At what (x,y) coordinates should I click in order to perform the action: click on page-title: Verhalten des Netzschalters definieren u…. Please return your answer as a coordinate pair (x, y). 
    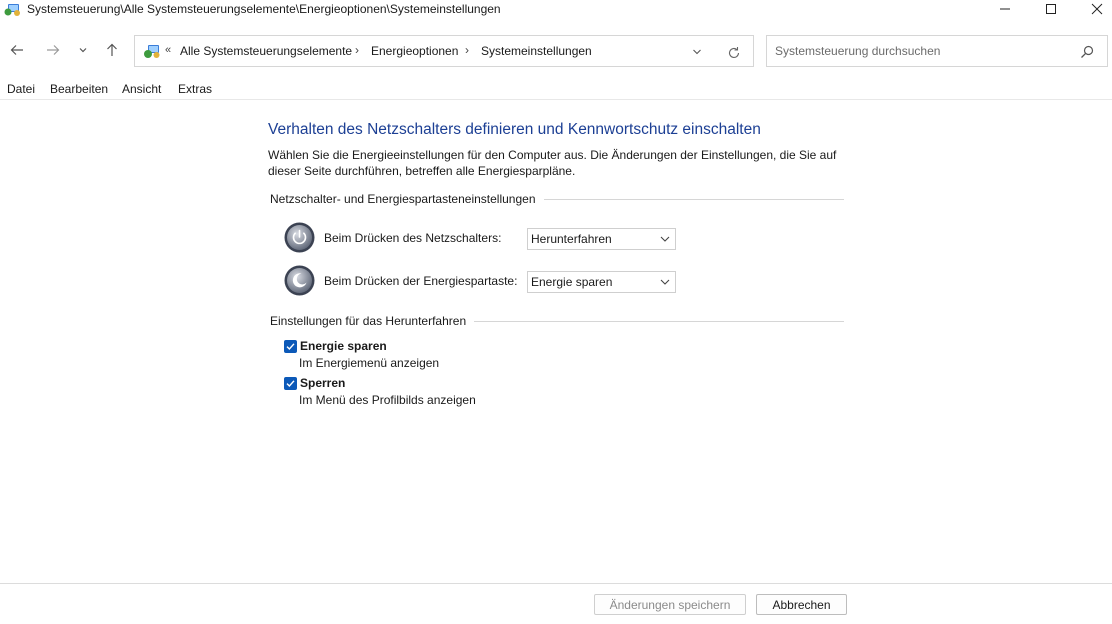
    Looking at the image, I should click on (514, 129).